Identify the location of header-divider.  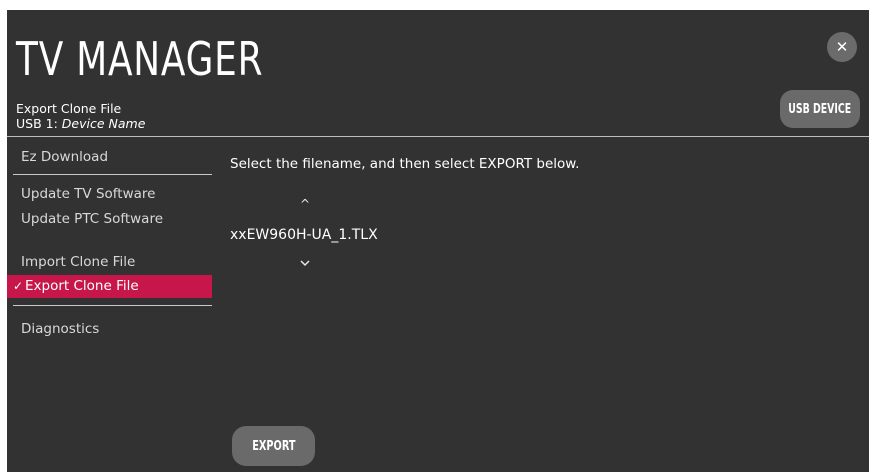
(438, 136).